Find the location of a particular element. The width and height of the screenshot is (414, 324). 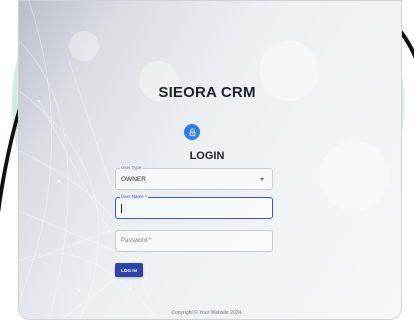

password-input: Password * is located at coordinates (194, 241).